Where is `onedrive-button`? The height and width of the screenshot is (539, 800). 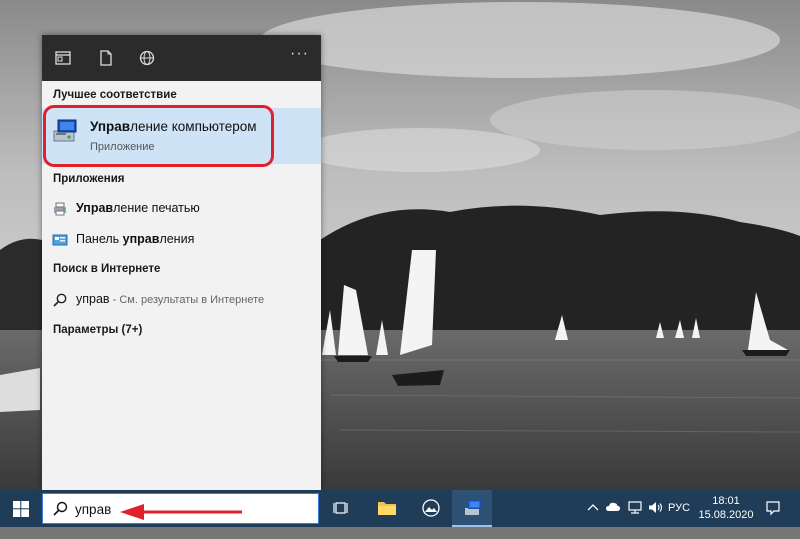
onedrive-button is located at coordinates (613, 519).